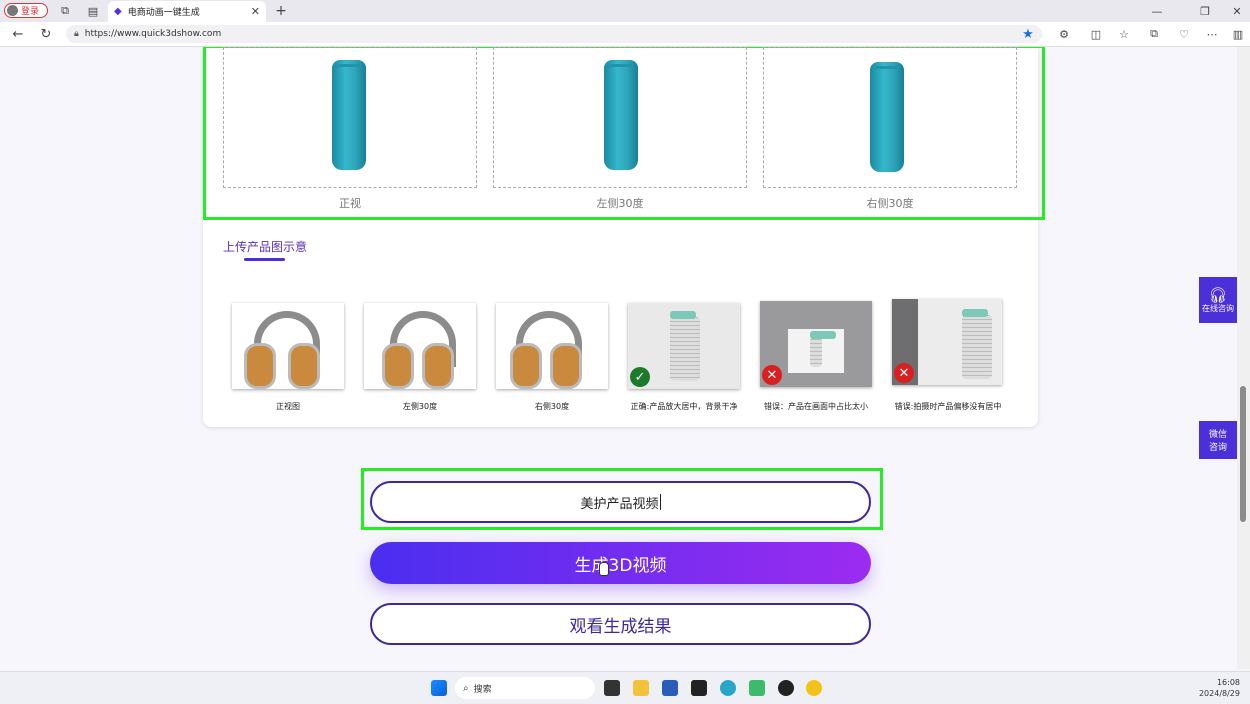 The image size is (1250, 704). I want to click on section-title: 上传产品图示意, so click(265, 247).